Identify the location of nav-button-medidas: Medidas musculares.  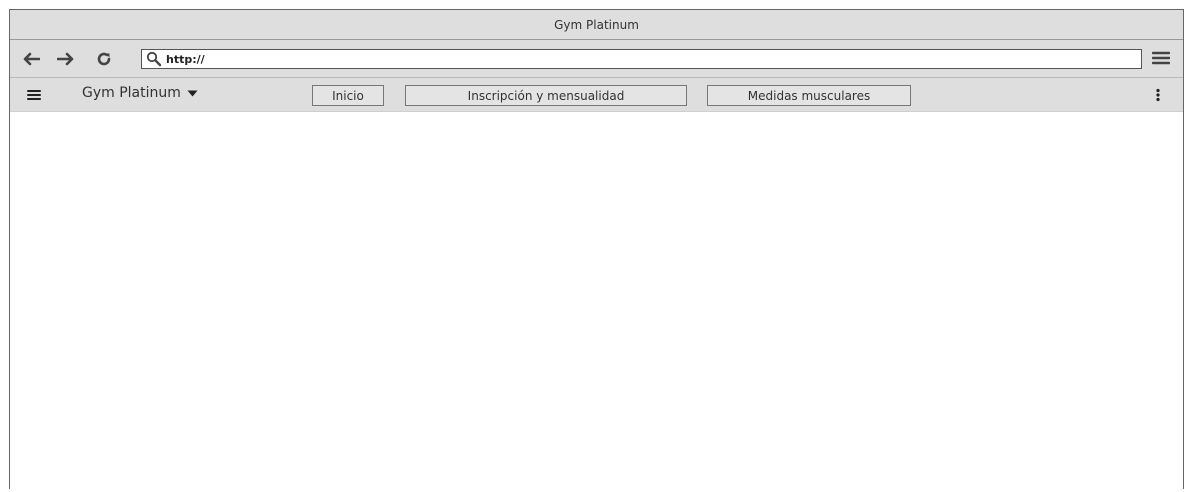
(809, 95).